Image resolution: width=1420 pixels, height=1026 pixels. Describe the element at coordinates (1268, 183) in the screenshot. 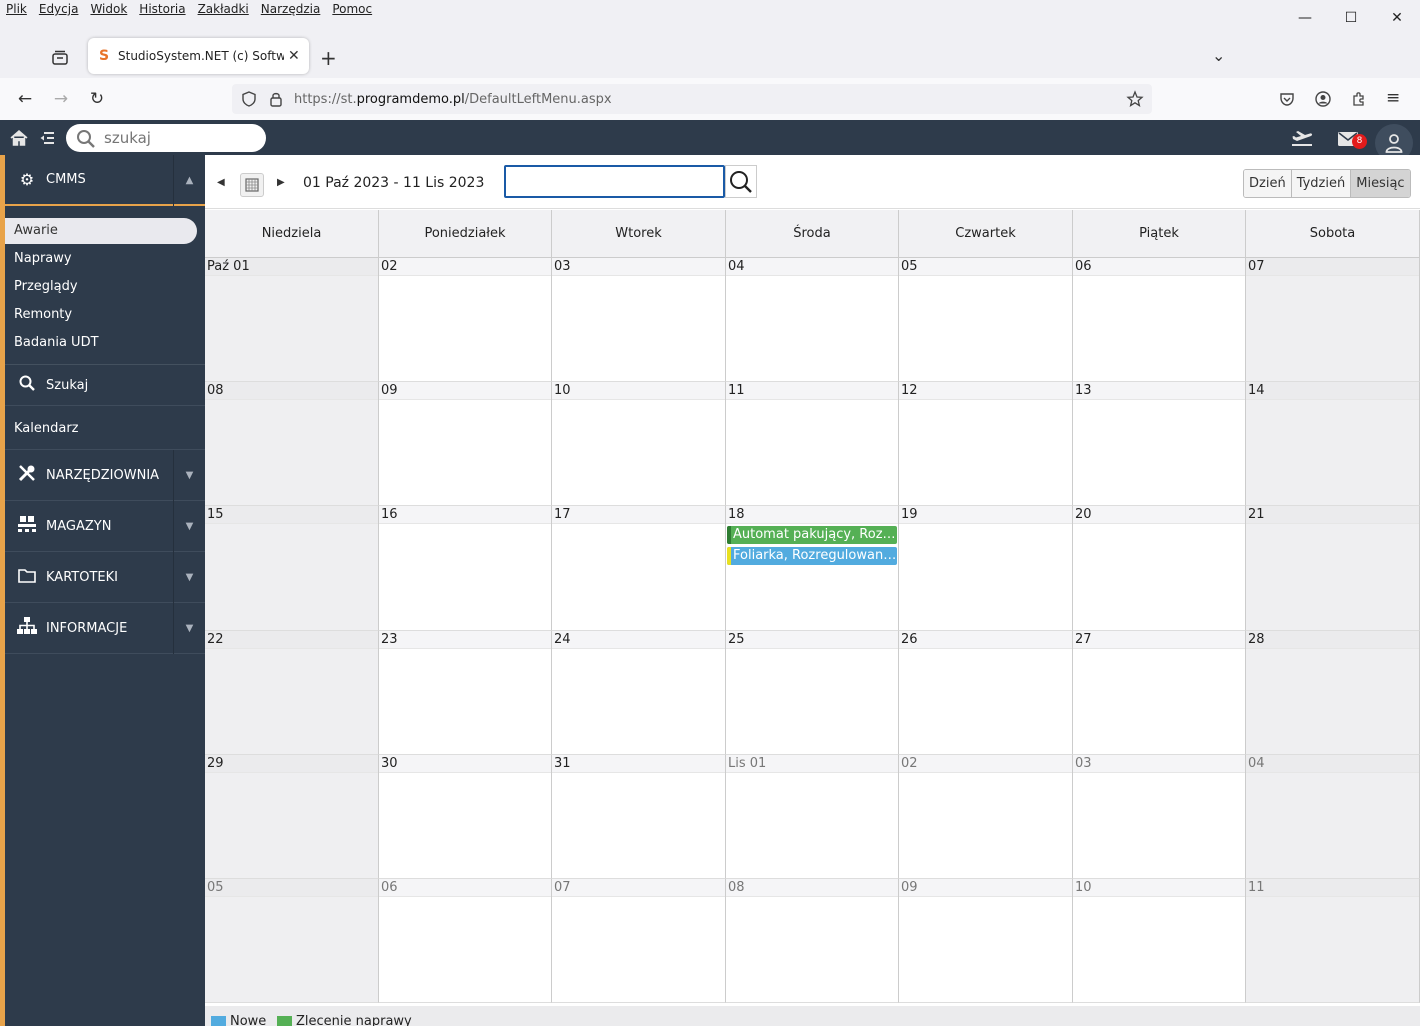

I see `view-button: Dzień` at that location.